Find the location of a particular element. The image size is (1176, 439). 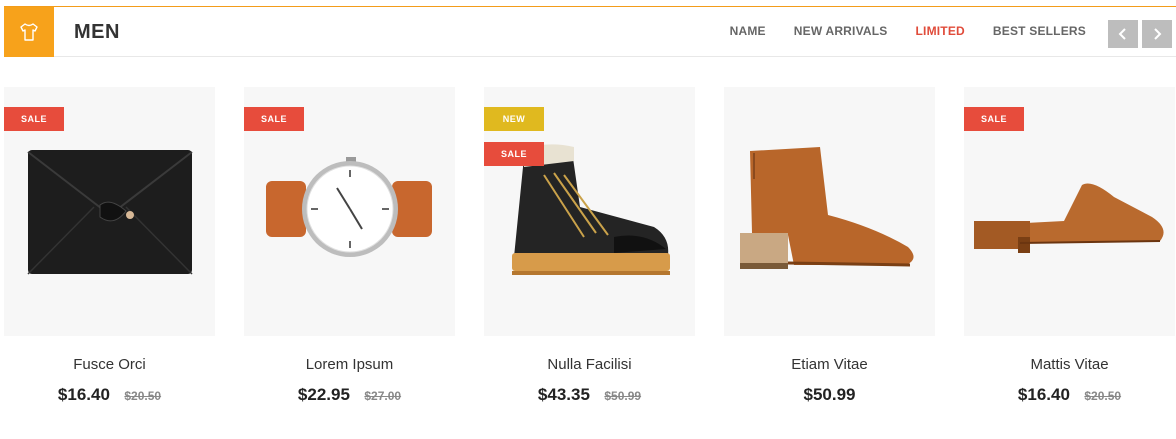

category-title: MEN is located at coordinates (97, 32).